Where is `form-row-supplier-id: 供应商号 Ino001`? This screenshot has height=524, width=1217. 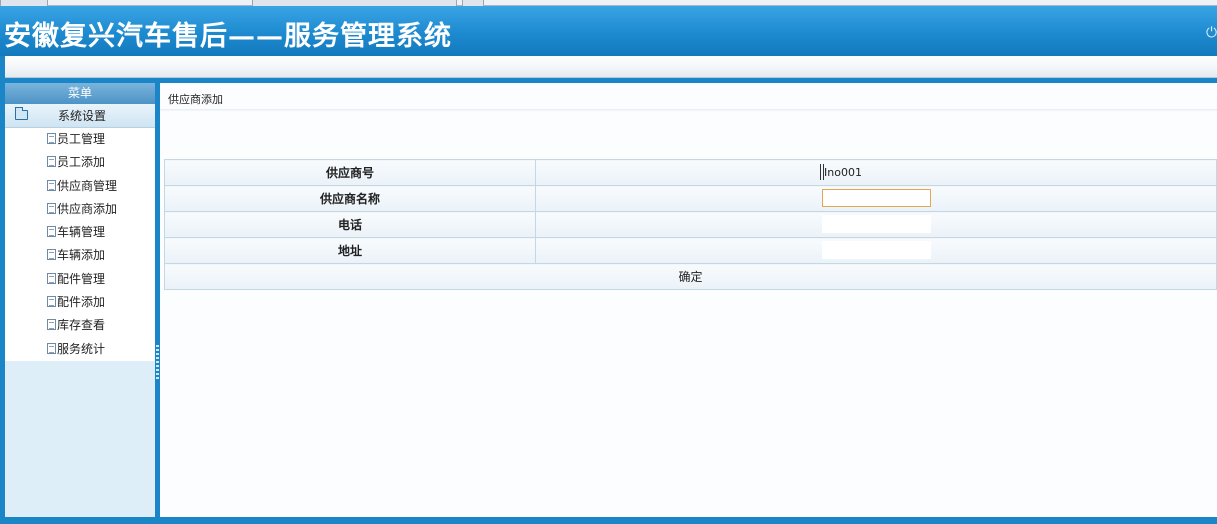
form-row-supplier-id: 供应商号 Ino001 is located at coordinates (690, 172).